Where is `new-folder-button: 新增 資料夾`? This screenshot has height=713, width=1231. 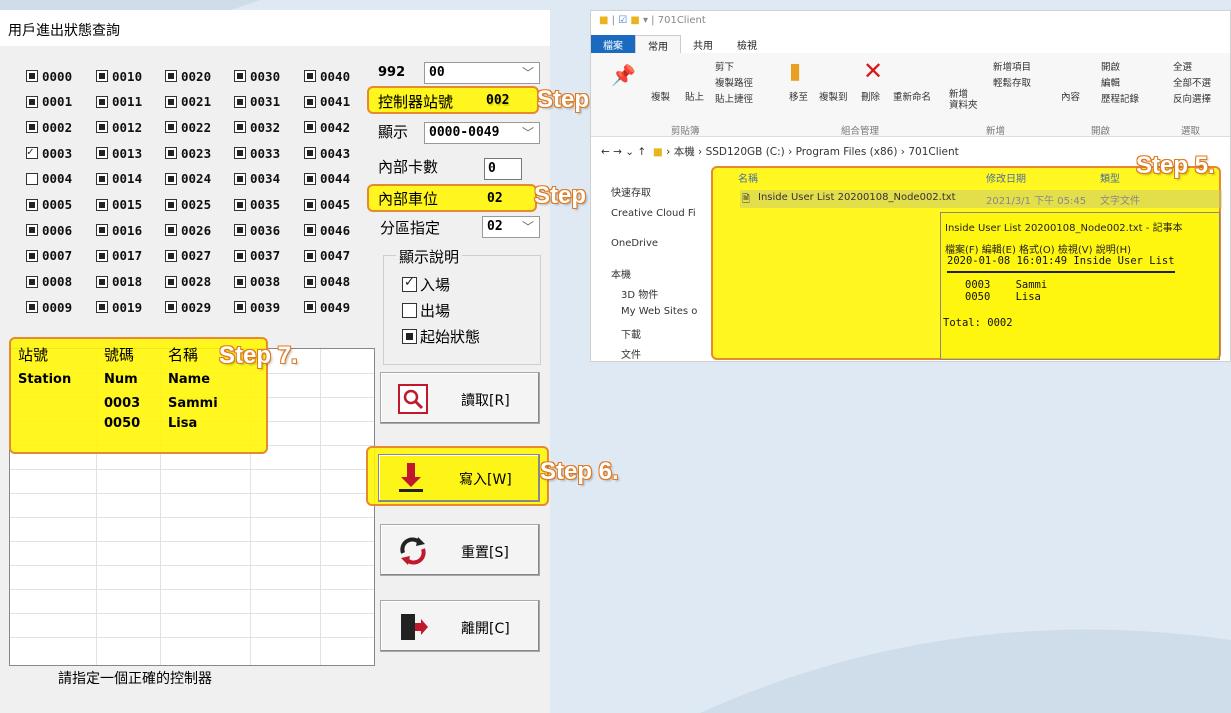 new-folder-button: 新增 資料夾 is located at coordinates (964, 100).